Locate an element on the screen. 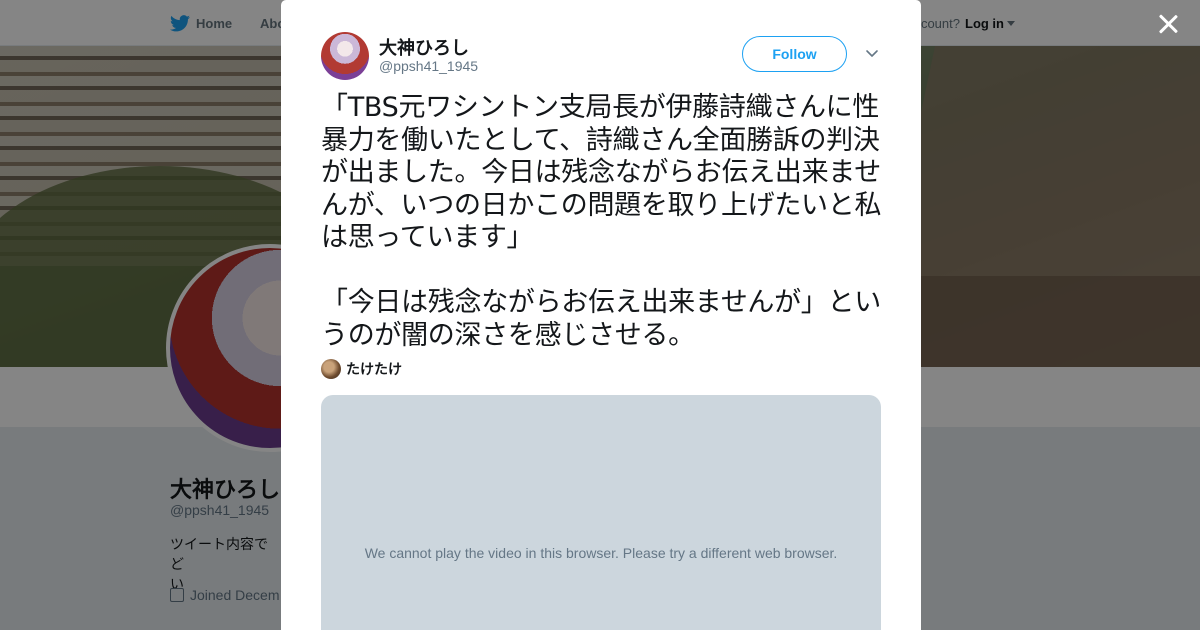 The image size is (1200, 630). author-name: 大神ひろし is located at coordinates (424, 47).